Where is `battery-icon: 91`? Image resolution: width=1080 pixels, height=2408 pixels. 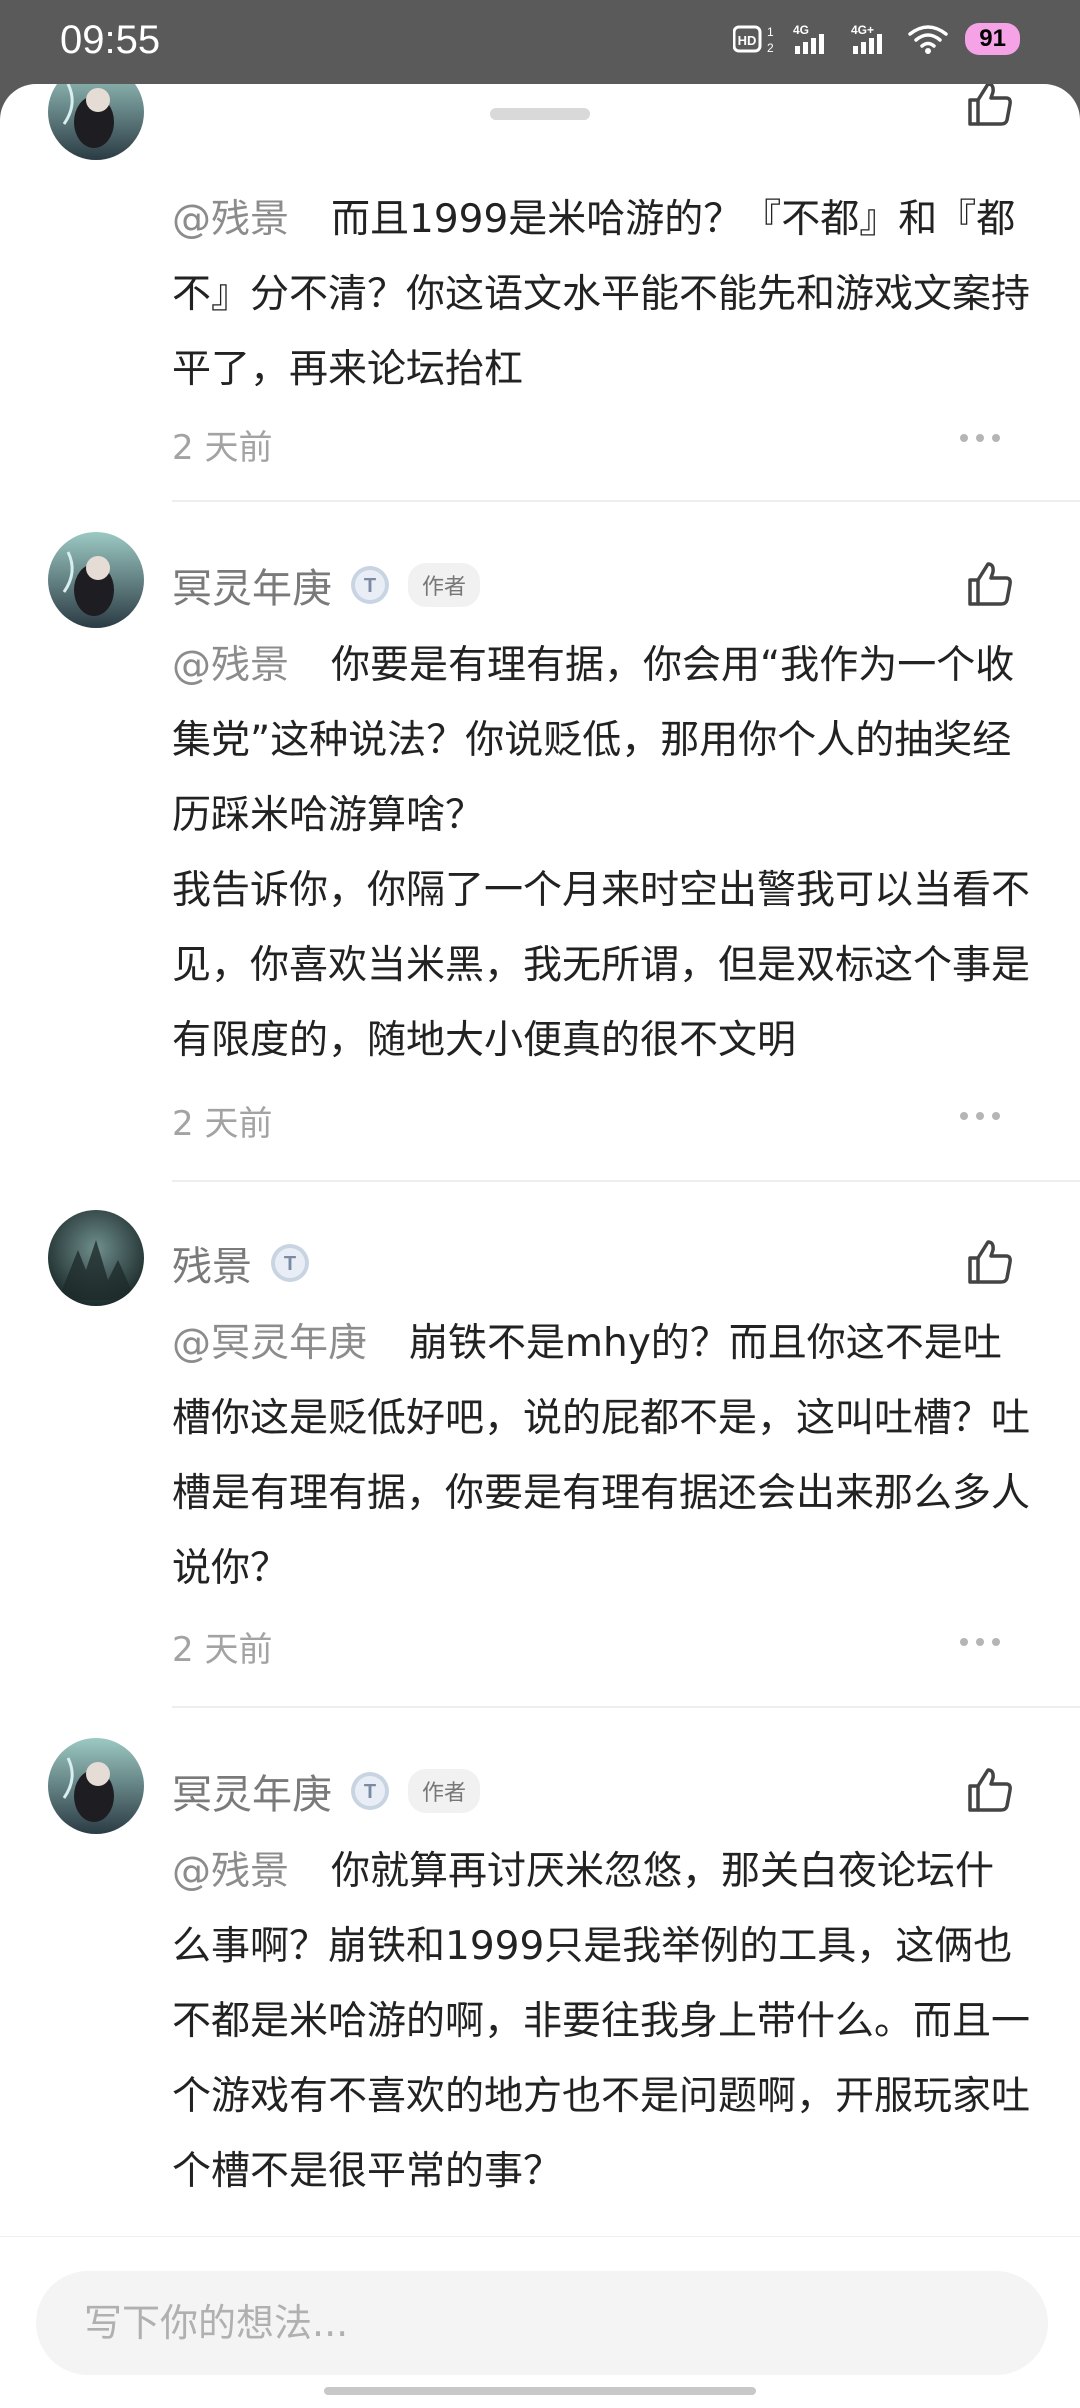 battery-icon: 91 is located at coordinates (992, 39).